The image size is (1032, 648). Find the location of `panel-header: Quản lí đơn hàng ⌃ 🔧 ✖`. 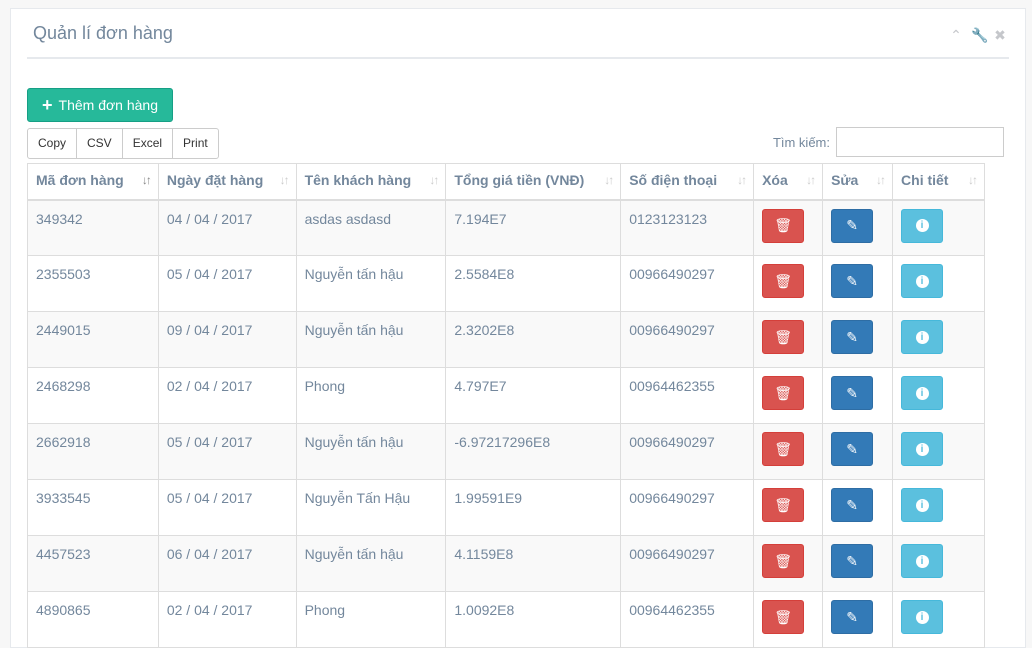

panel-header: Quản lí đơn hàng ⌃ 🔧 ✖ is located at coordinates (518, 34).